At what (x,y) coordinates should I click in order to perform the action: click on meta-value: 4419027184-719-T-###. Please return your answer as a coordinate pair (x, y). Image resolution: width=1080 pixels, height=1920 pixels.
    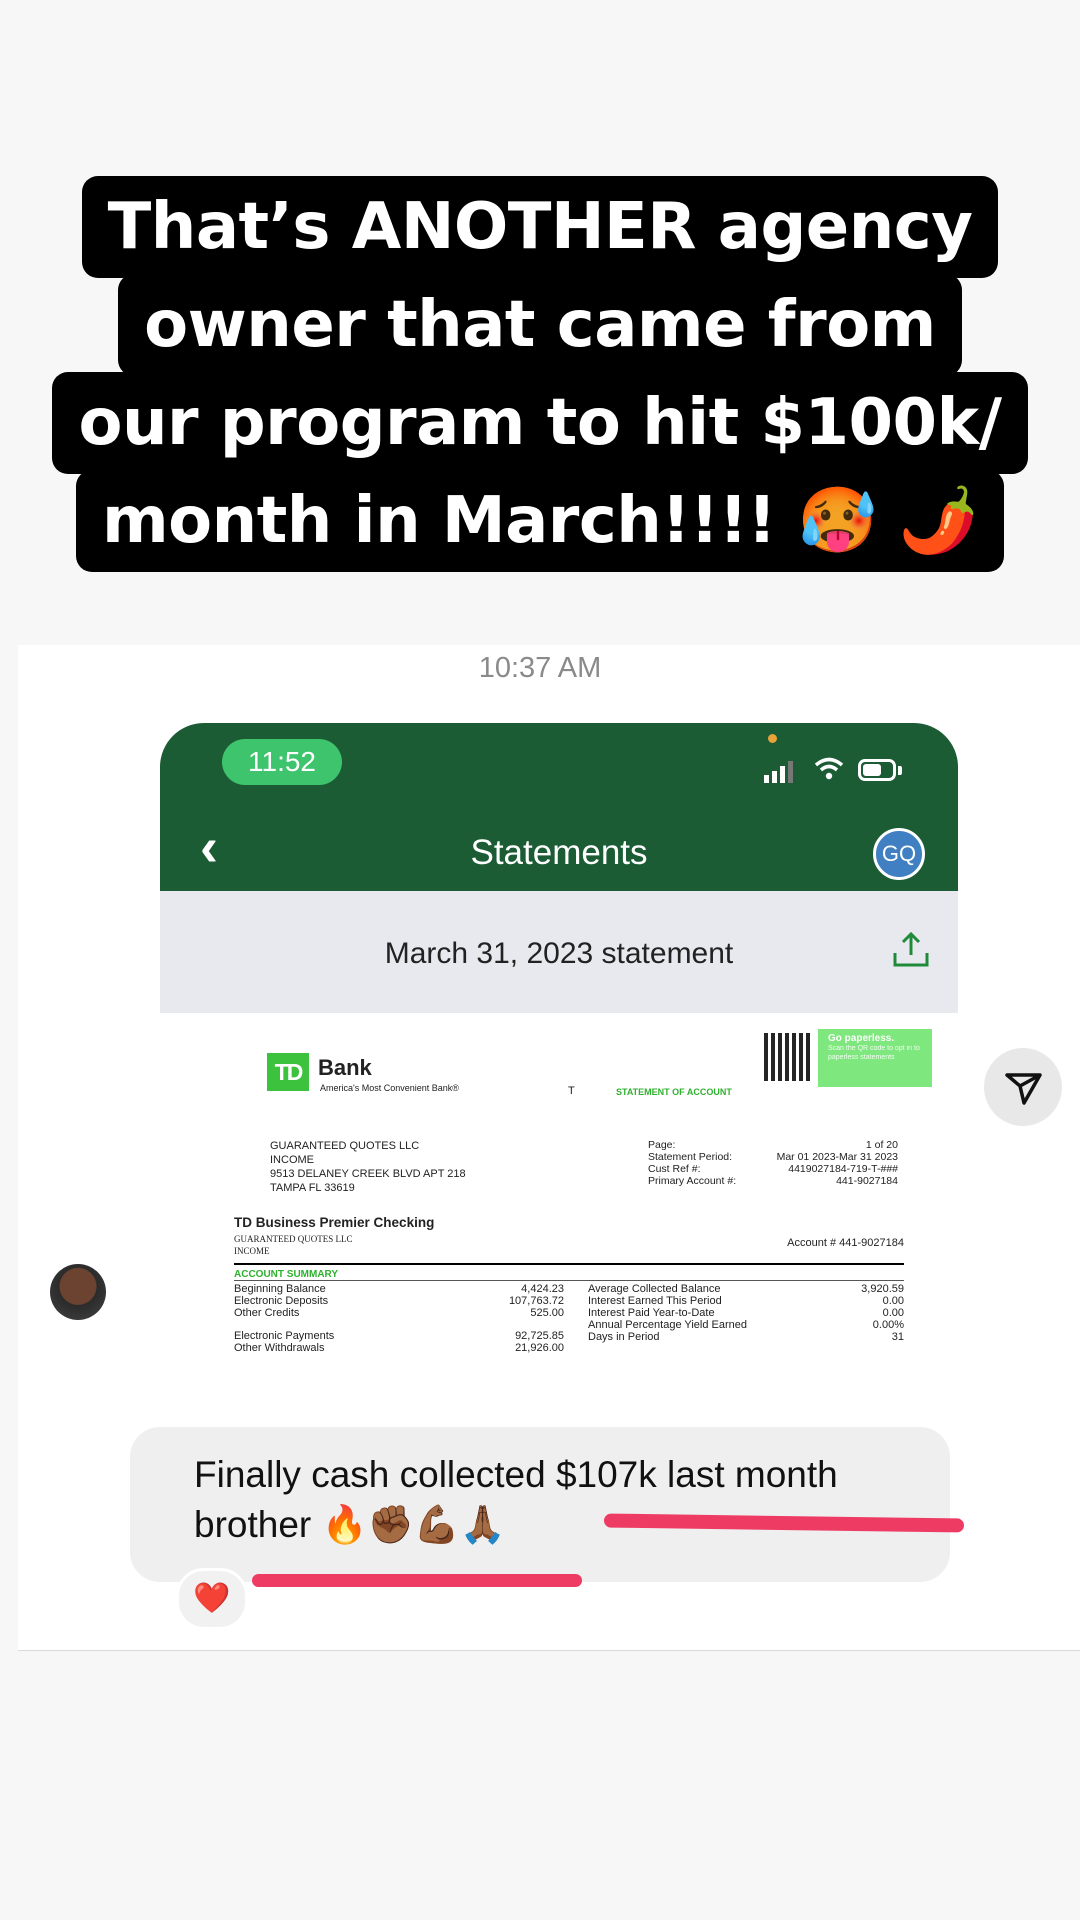
    Looking at the image, I should click on (843, 1169).